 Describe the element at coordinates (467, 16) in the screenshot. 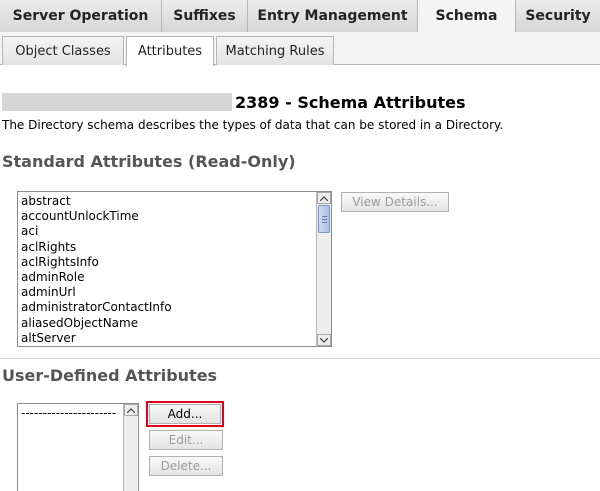

I see `tab-schema: Schema` at that location.